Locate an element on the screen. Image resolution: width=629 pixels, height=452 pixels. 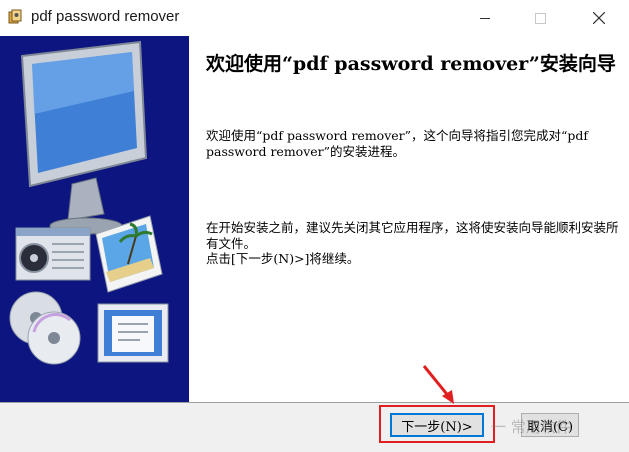
minimize-button is located at coordinates (485, 18).